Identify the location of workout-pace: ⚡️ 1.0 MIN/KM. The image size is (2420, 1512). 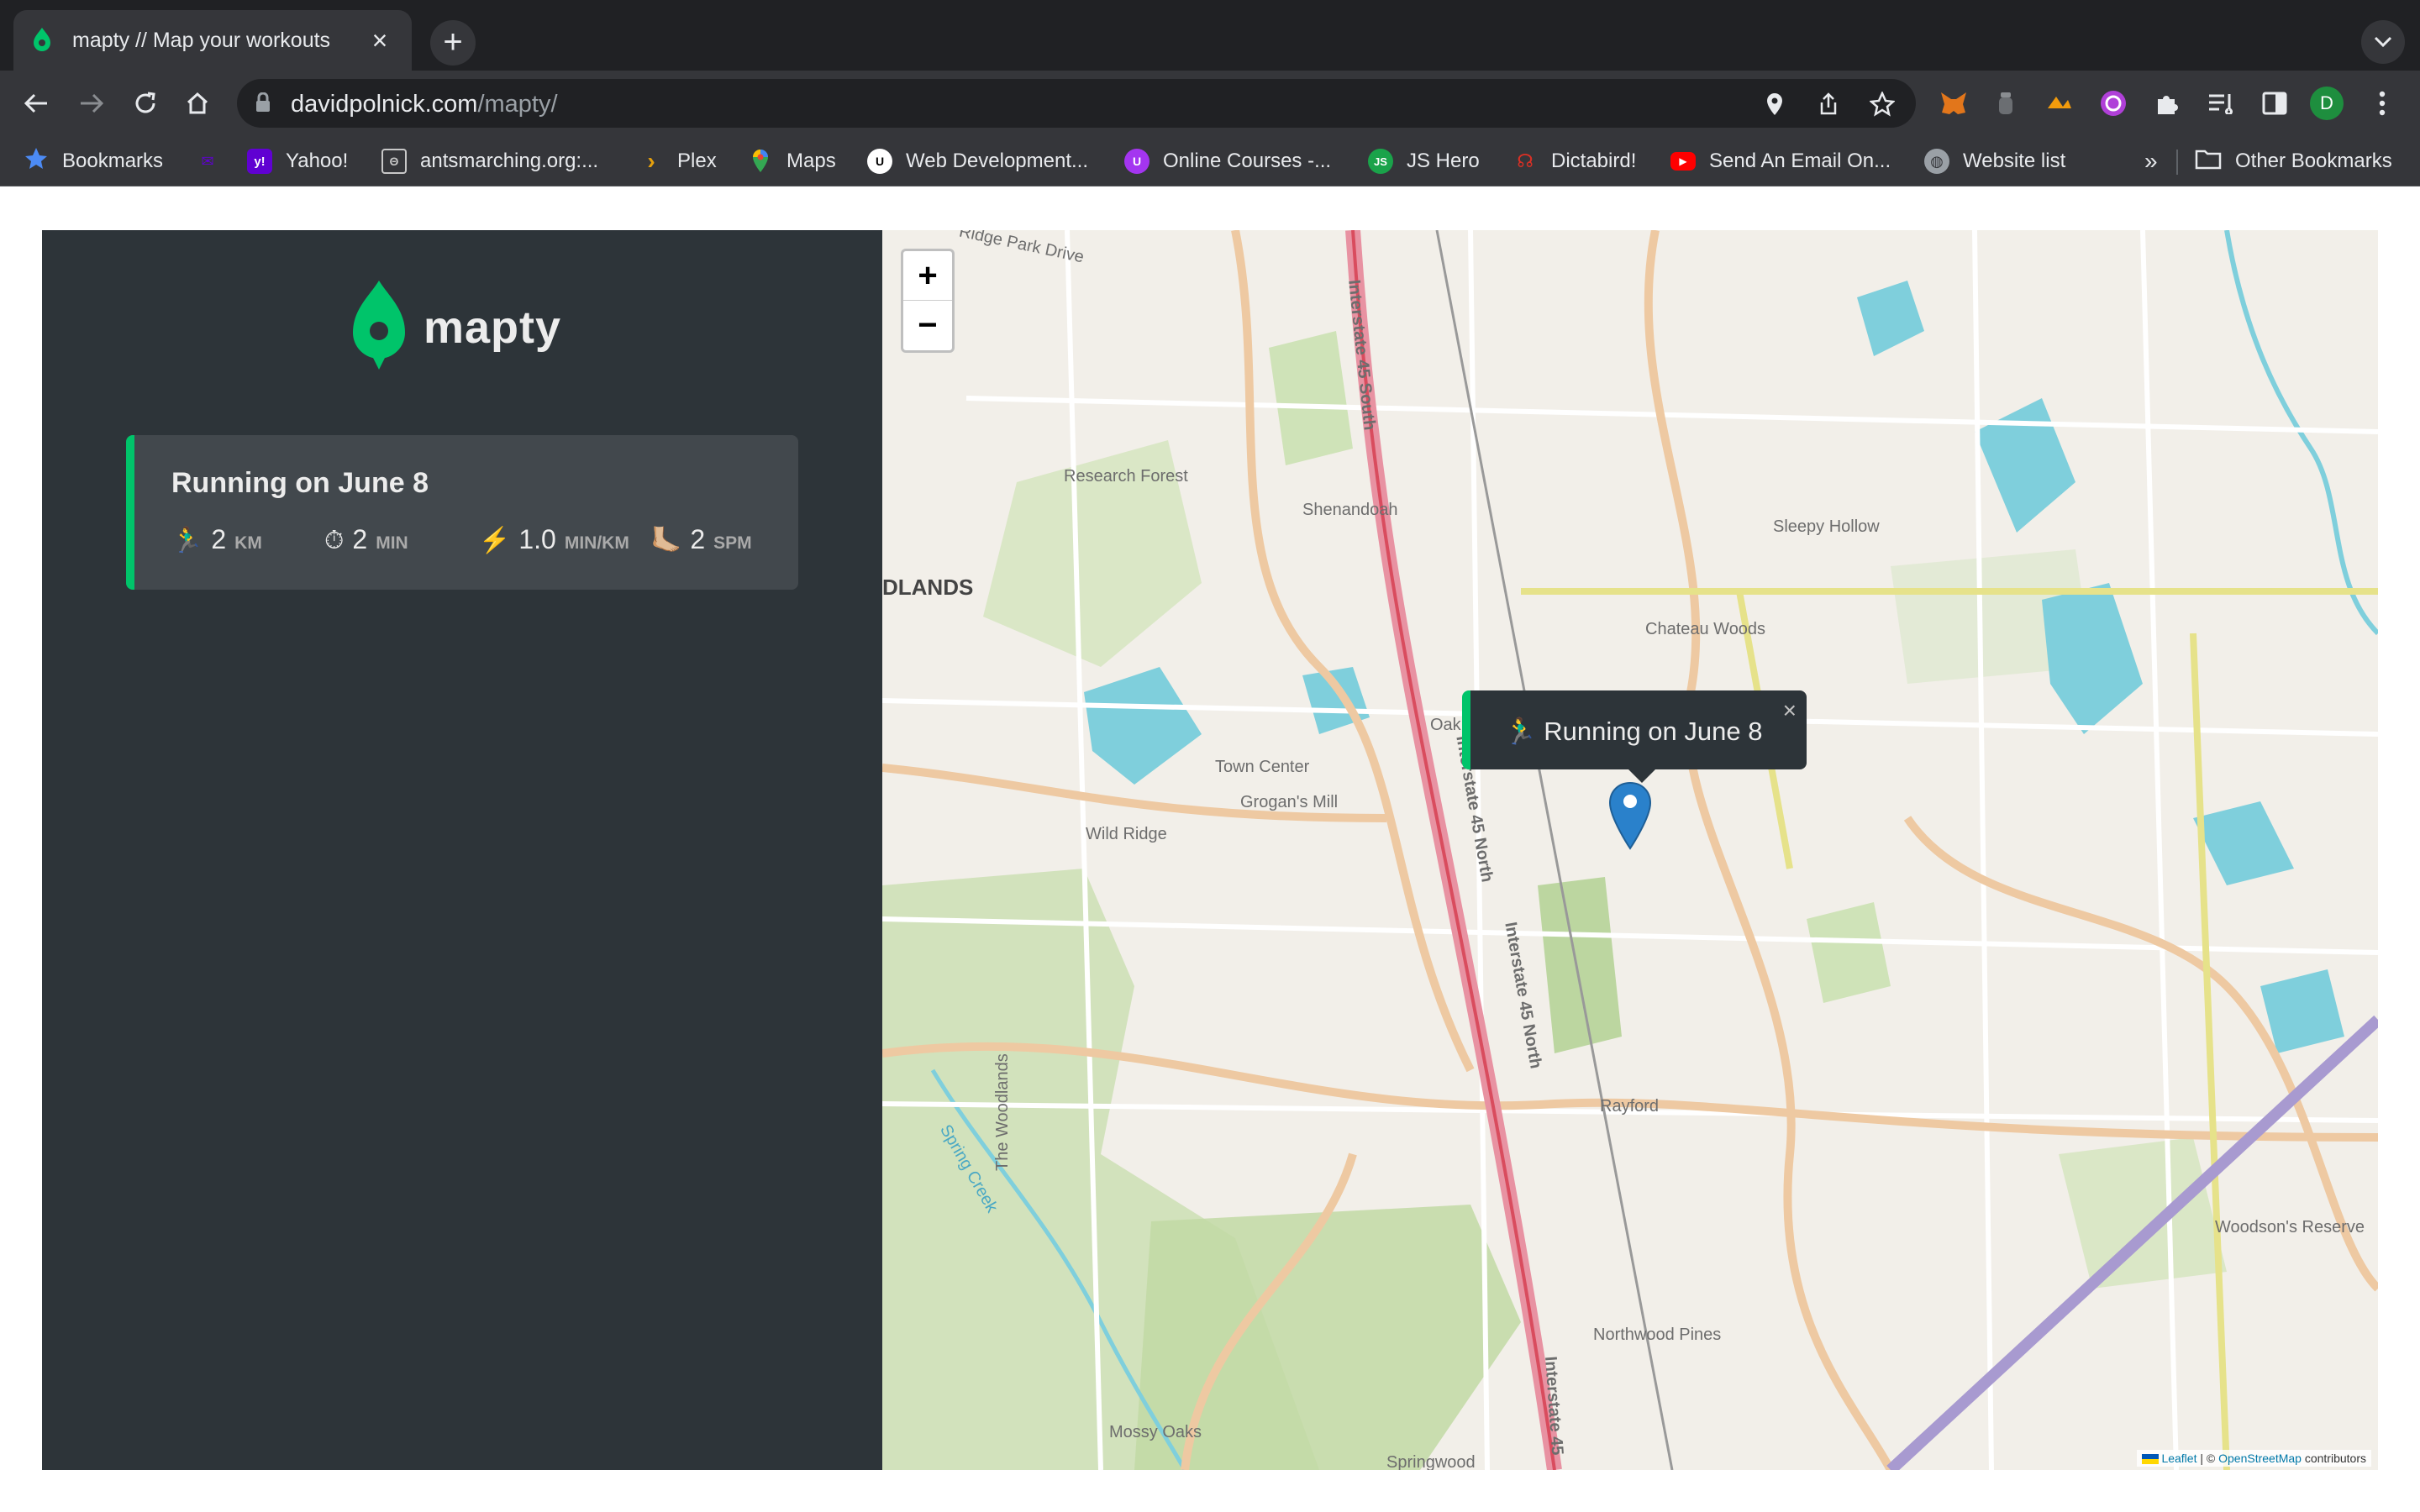
(554, 539).